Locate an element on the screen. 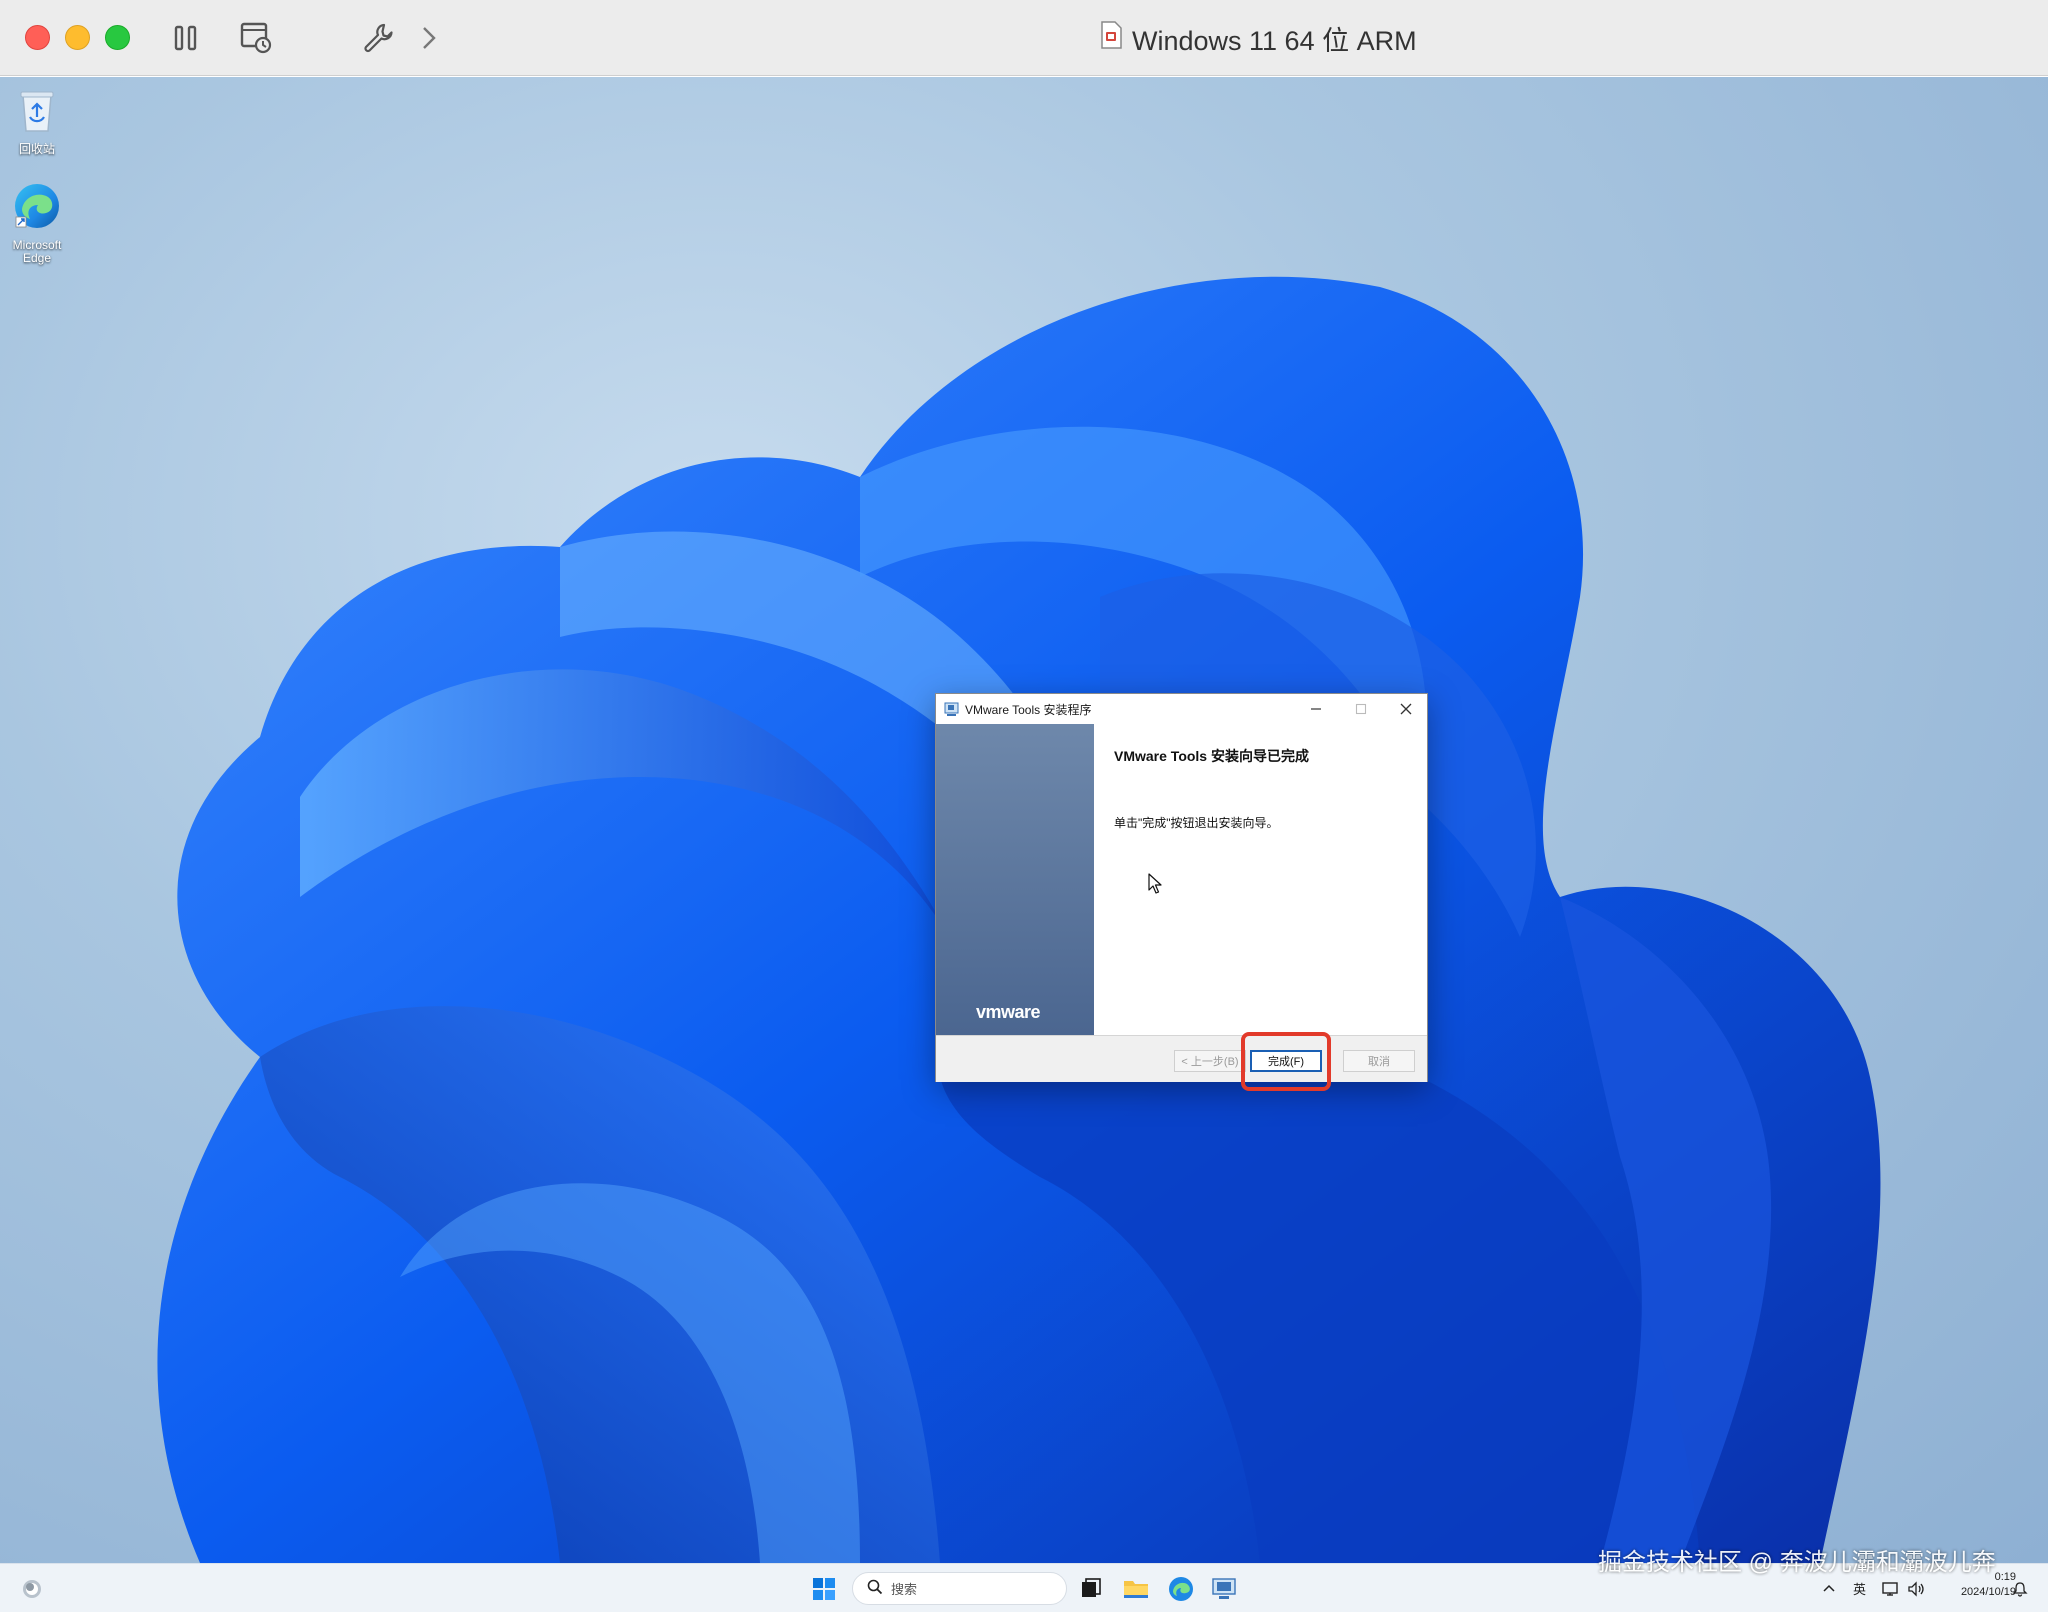 The height and width of the screenshot is (1613, 2048). vm-title: Windows 11 64 位 ARM is located at coordinates (1258, 38).